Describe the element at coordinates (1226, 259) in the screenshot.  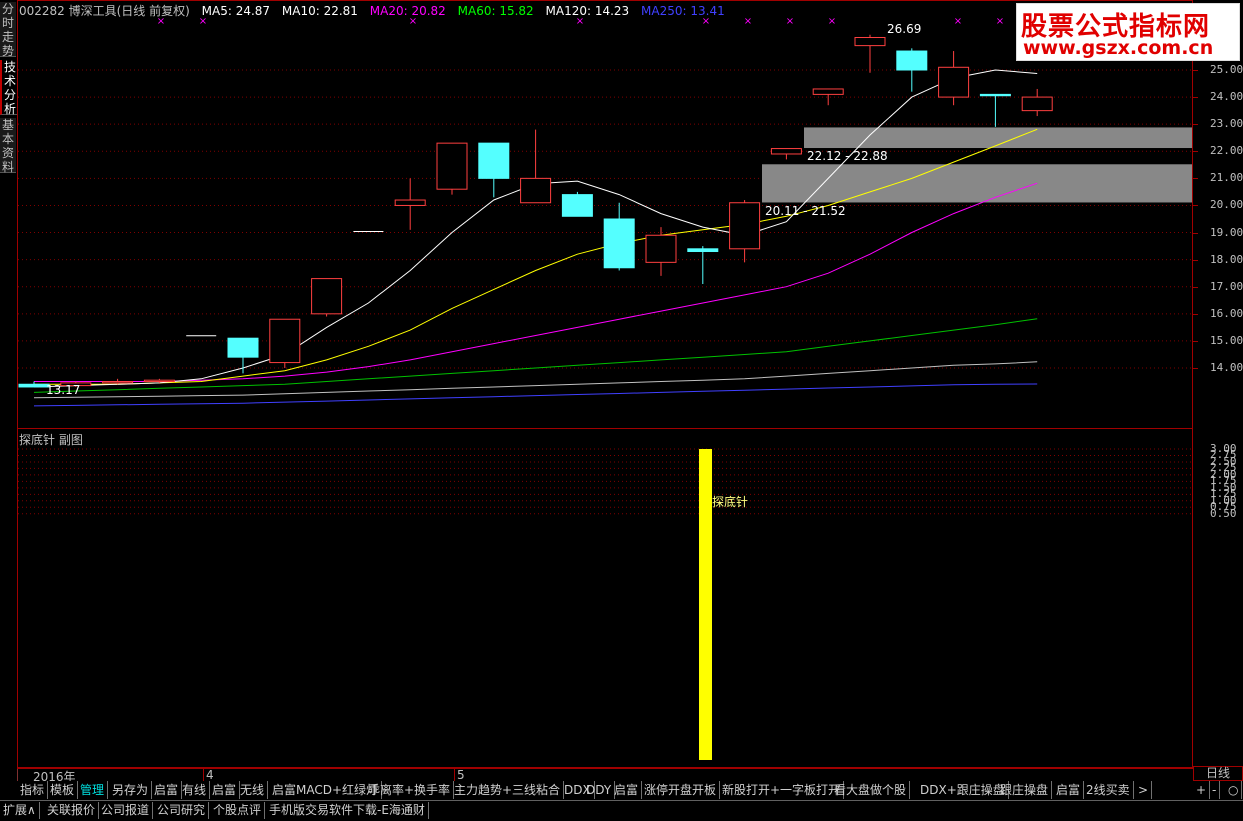
I see `price-axis-label: 18.00` at that location.